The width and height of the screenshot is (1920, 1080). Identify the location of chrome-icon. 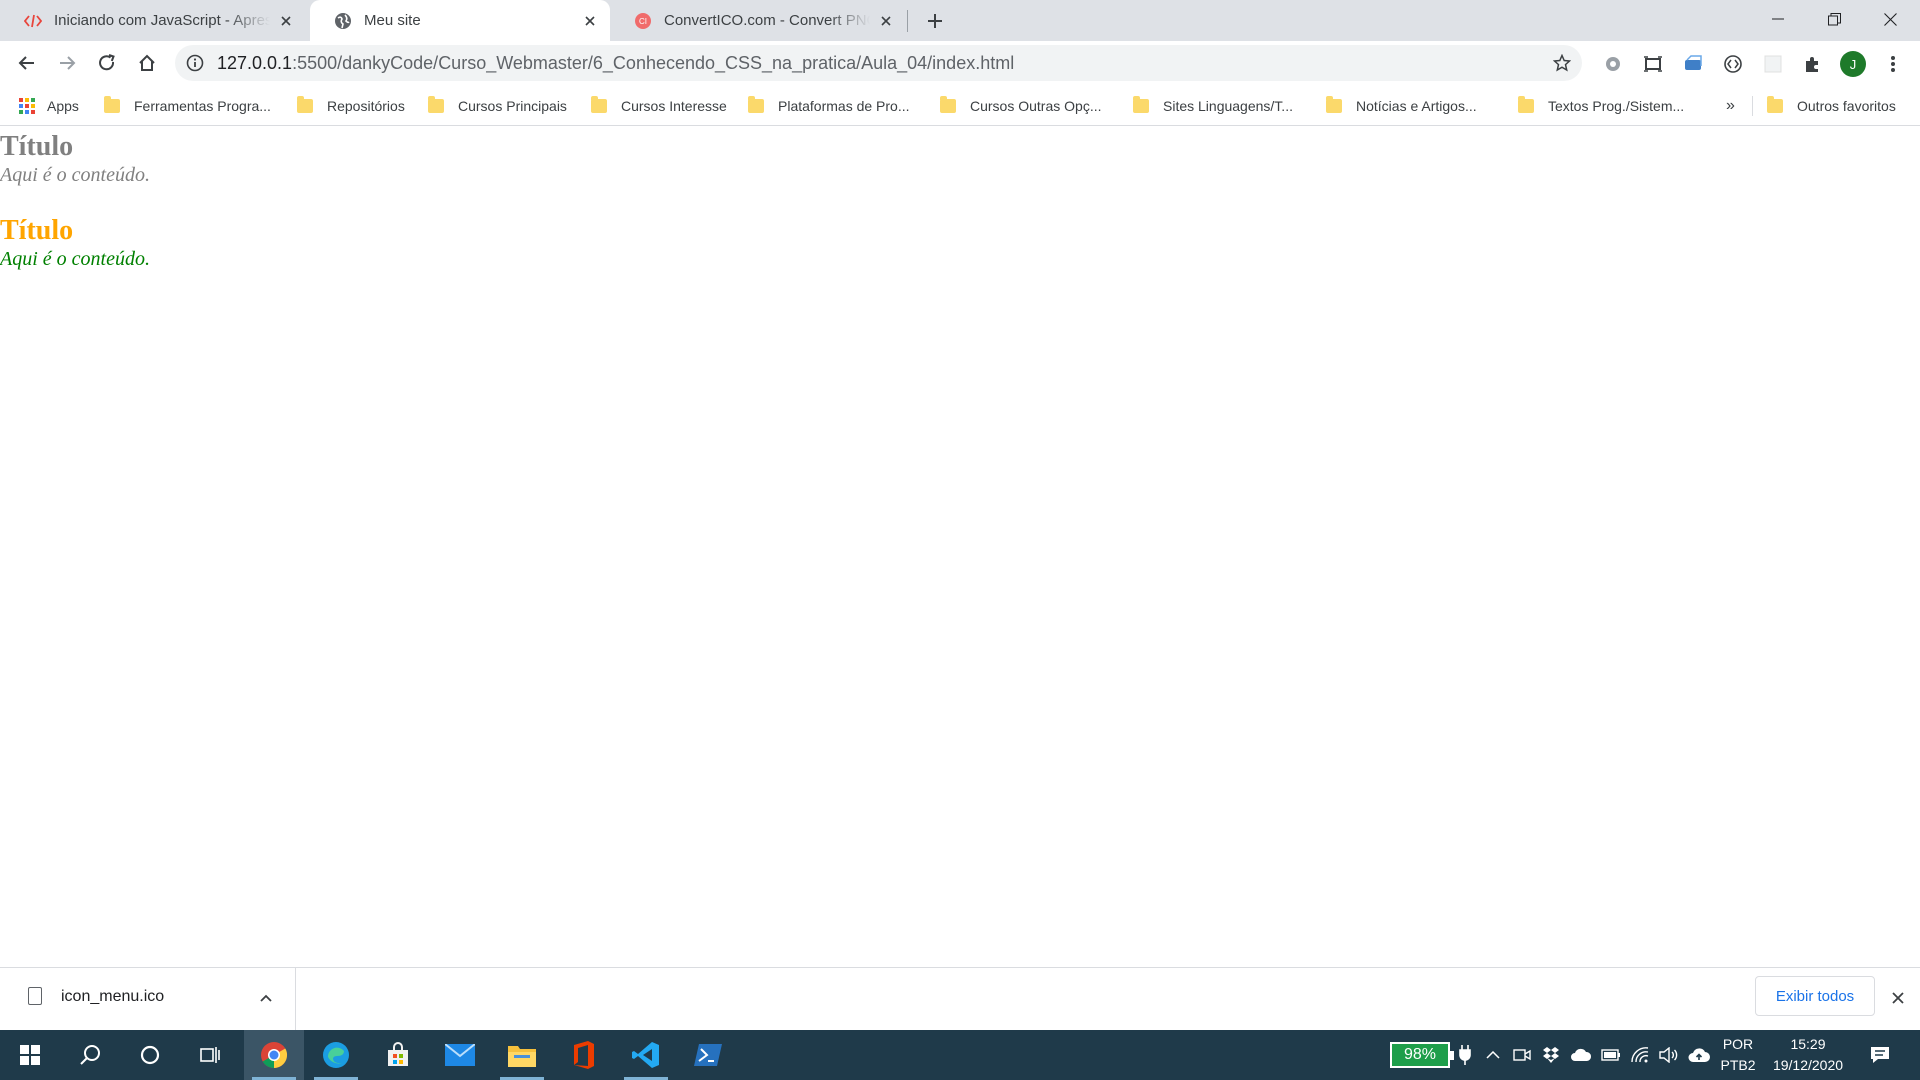
(274, 1055).